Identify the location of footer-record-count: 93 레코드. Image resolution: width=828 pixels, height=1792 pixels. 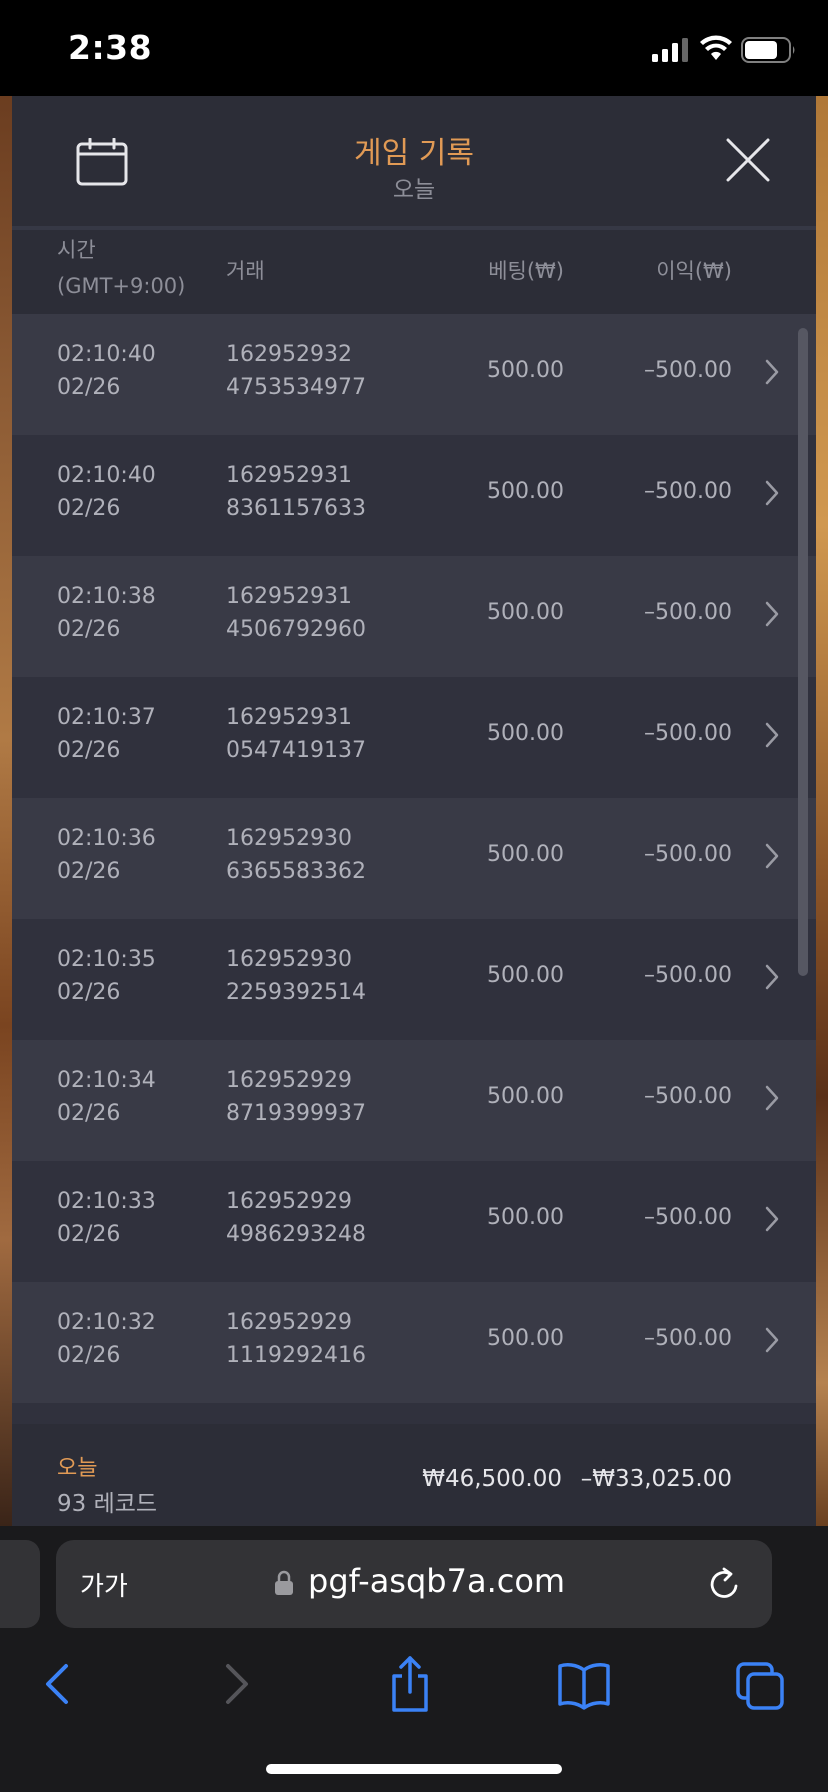
(107, 1504).